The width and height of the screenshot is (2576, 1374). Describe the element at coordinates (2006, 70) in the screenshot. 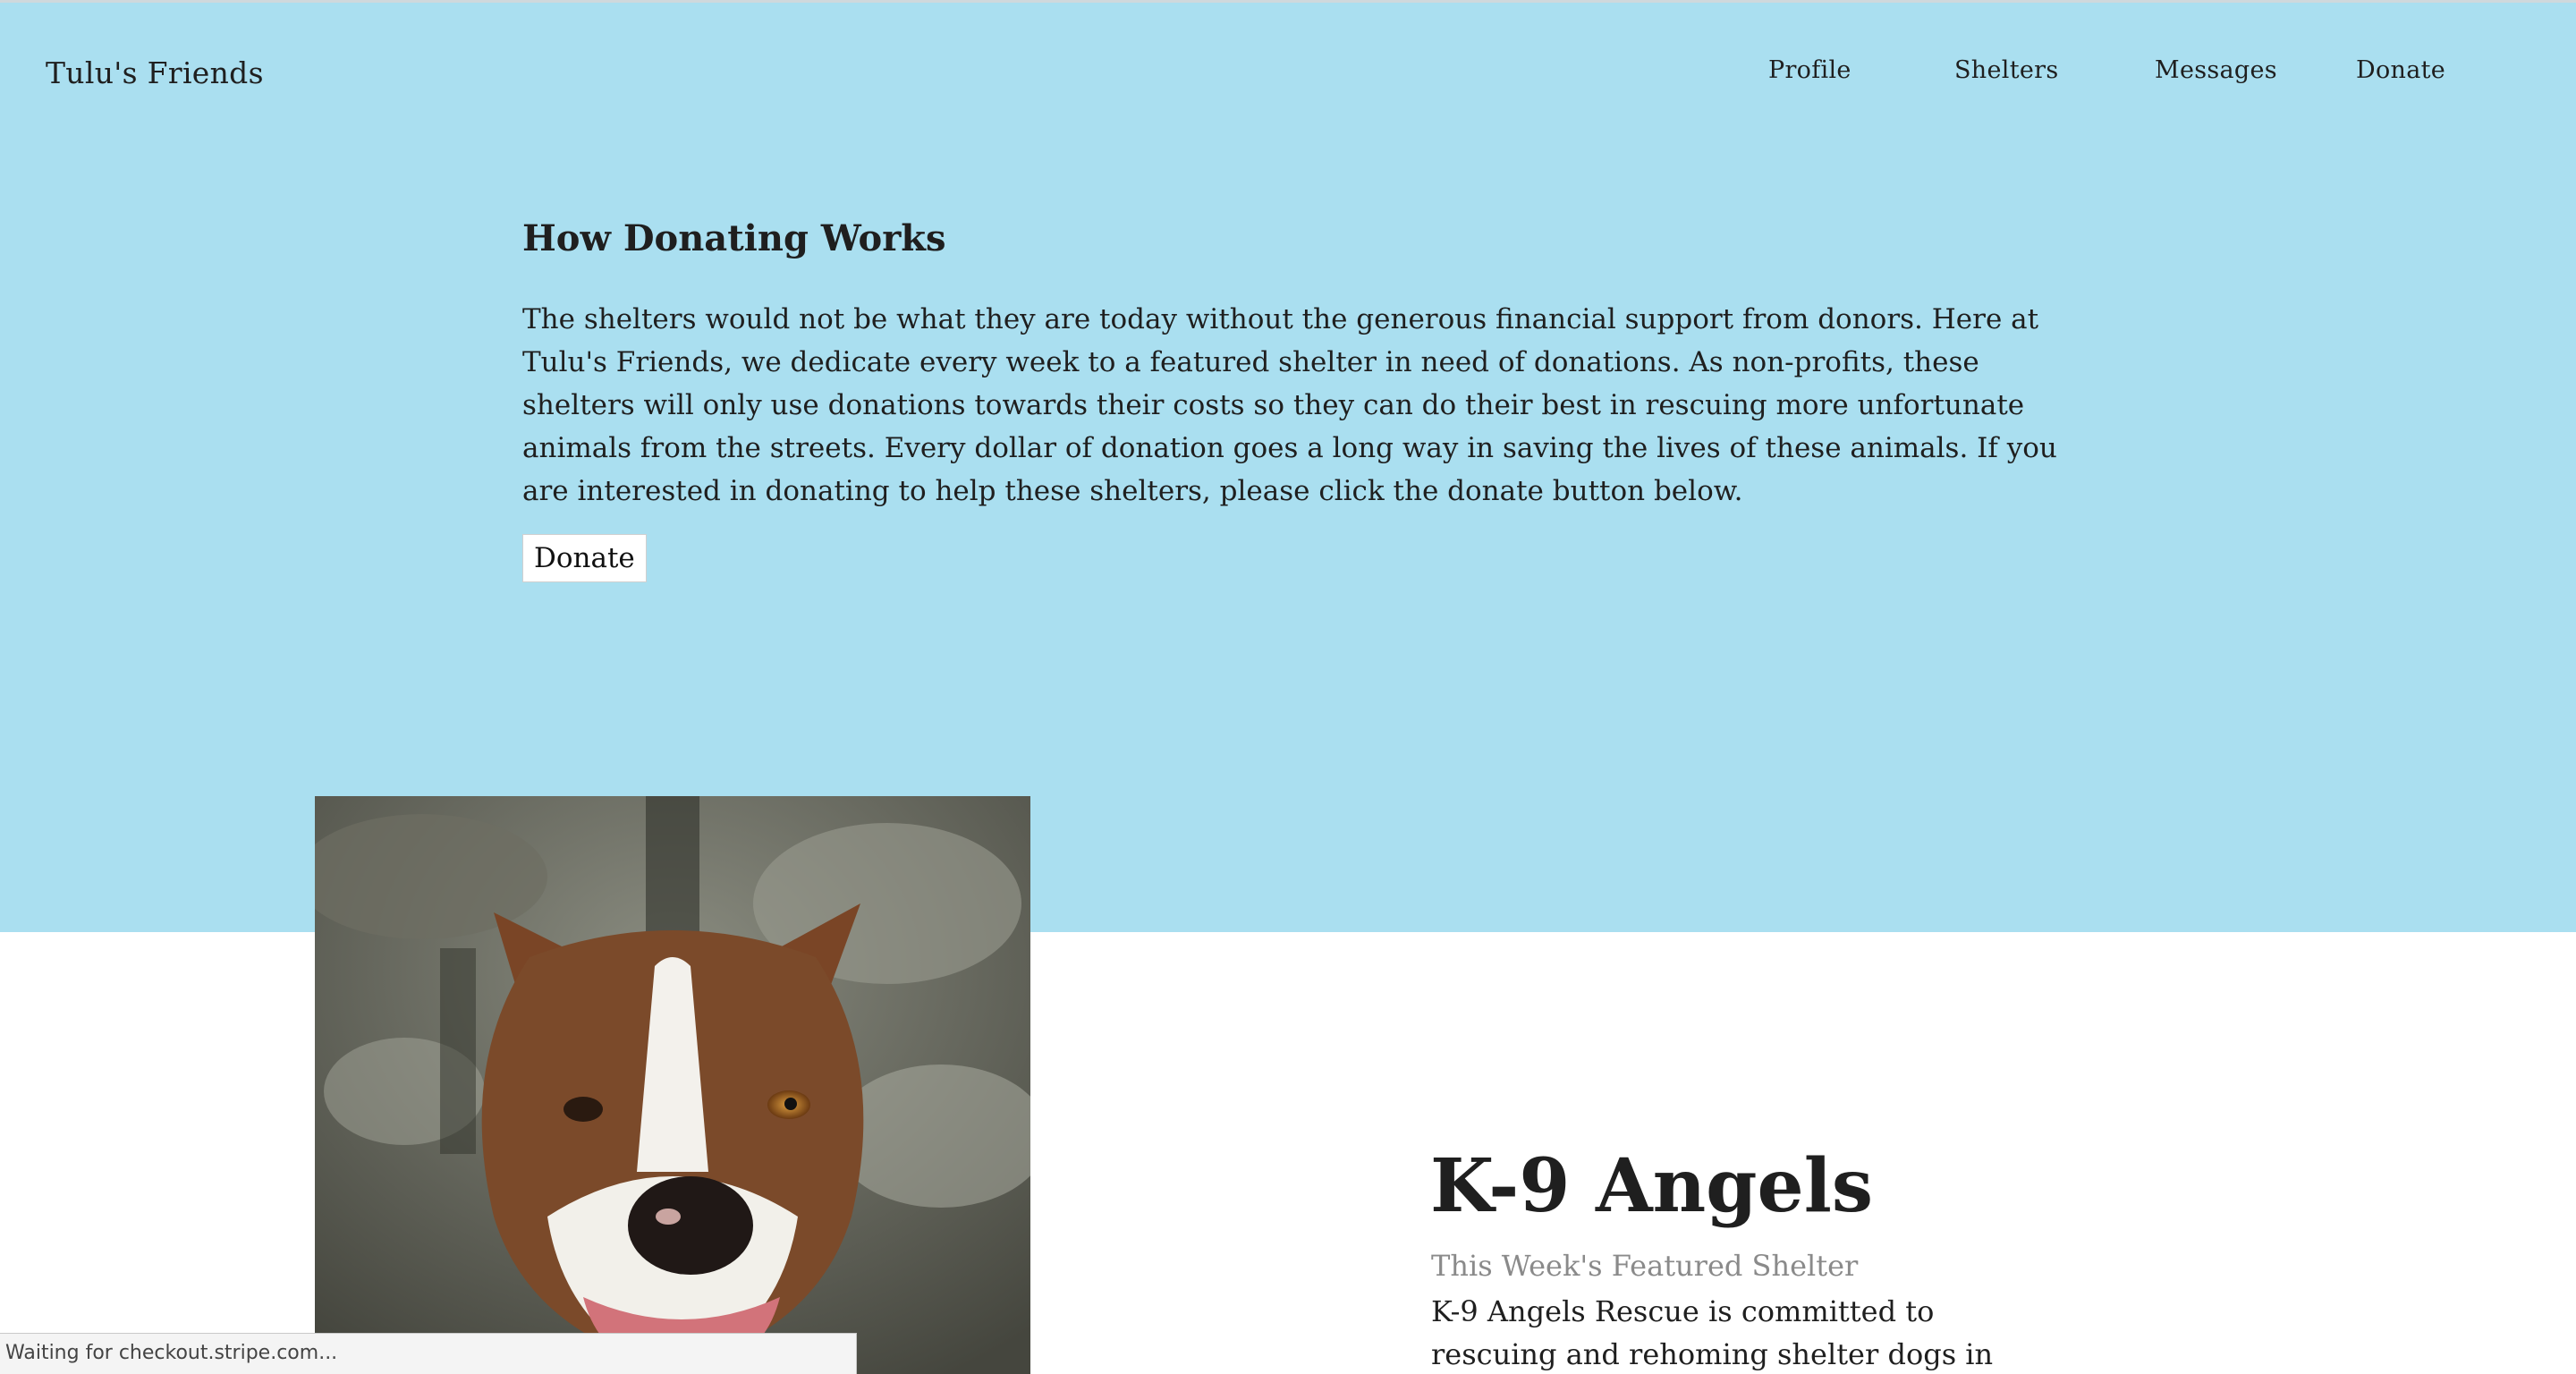

I see `nav-link-shelters: Shelters` at that location.